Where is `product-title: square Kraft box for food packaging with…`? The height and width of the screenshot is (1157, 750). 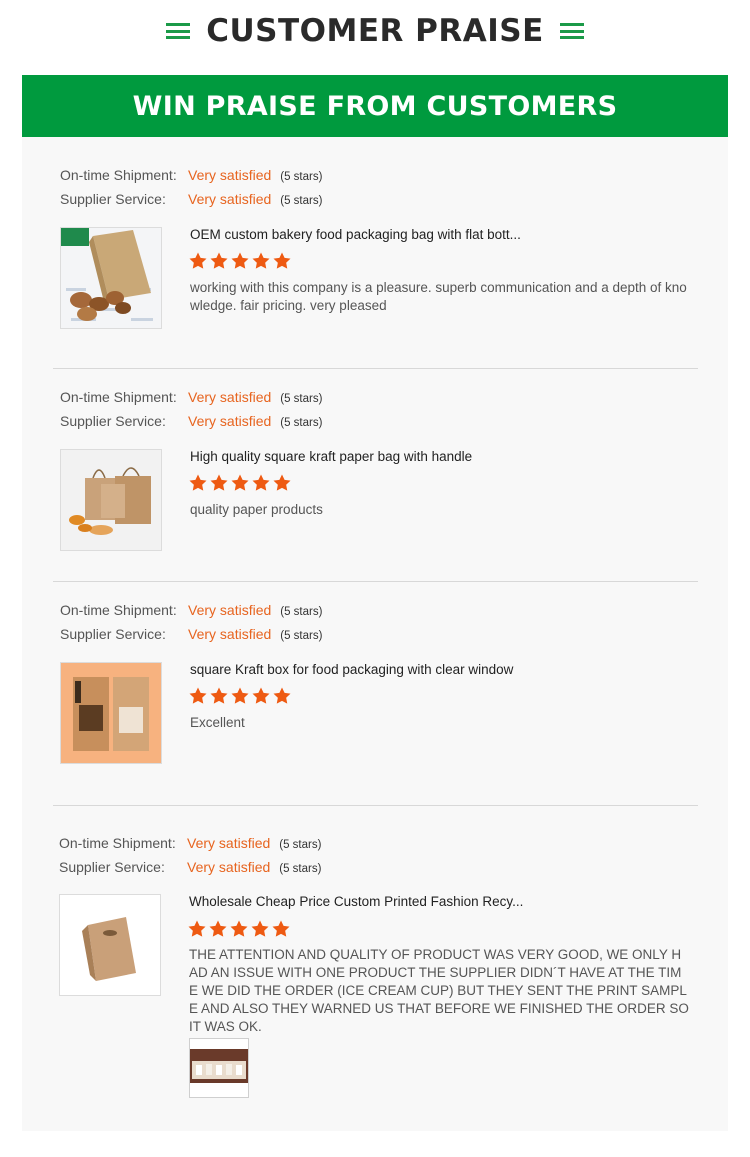 product-title: square Kraft box for food packaging with… is located at coordinates (351, 669).